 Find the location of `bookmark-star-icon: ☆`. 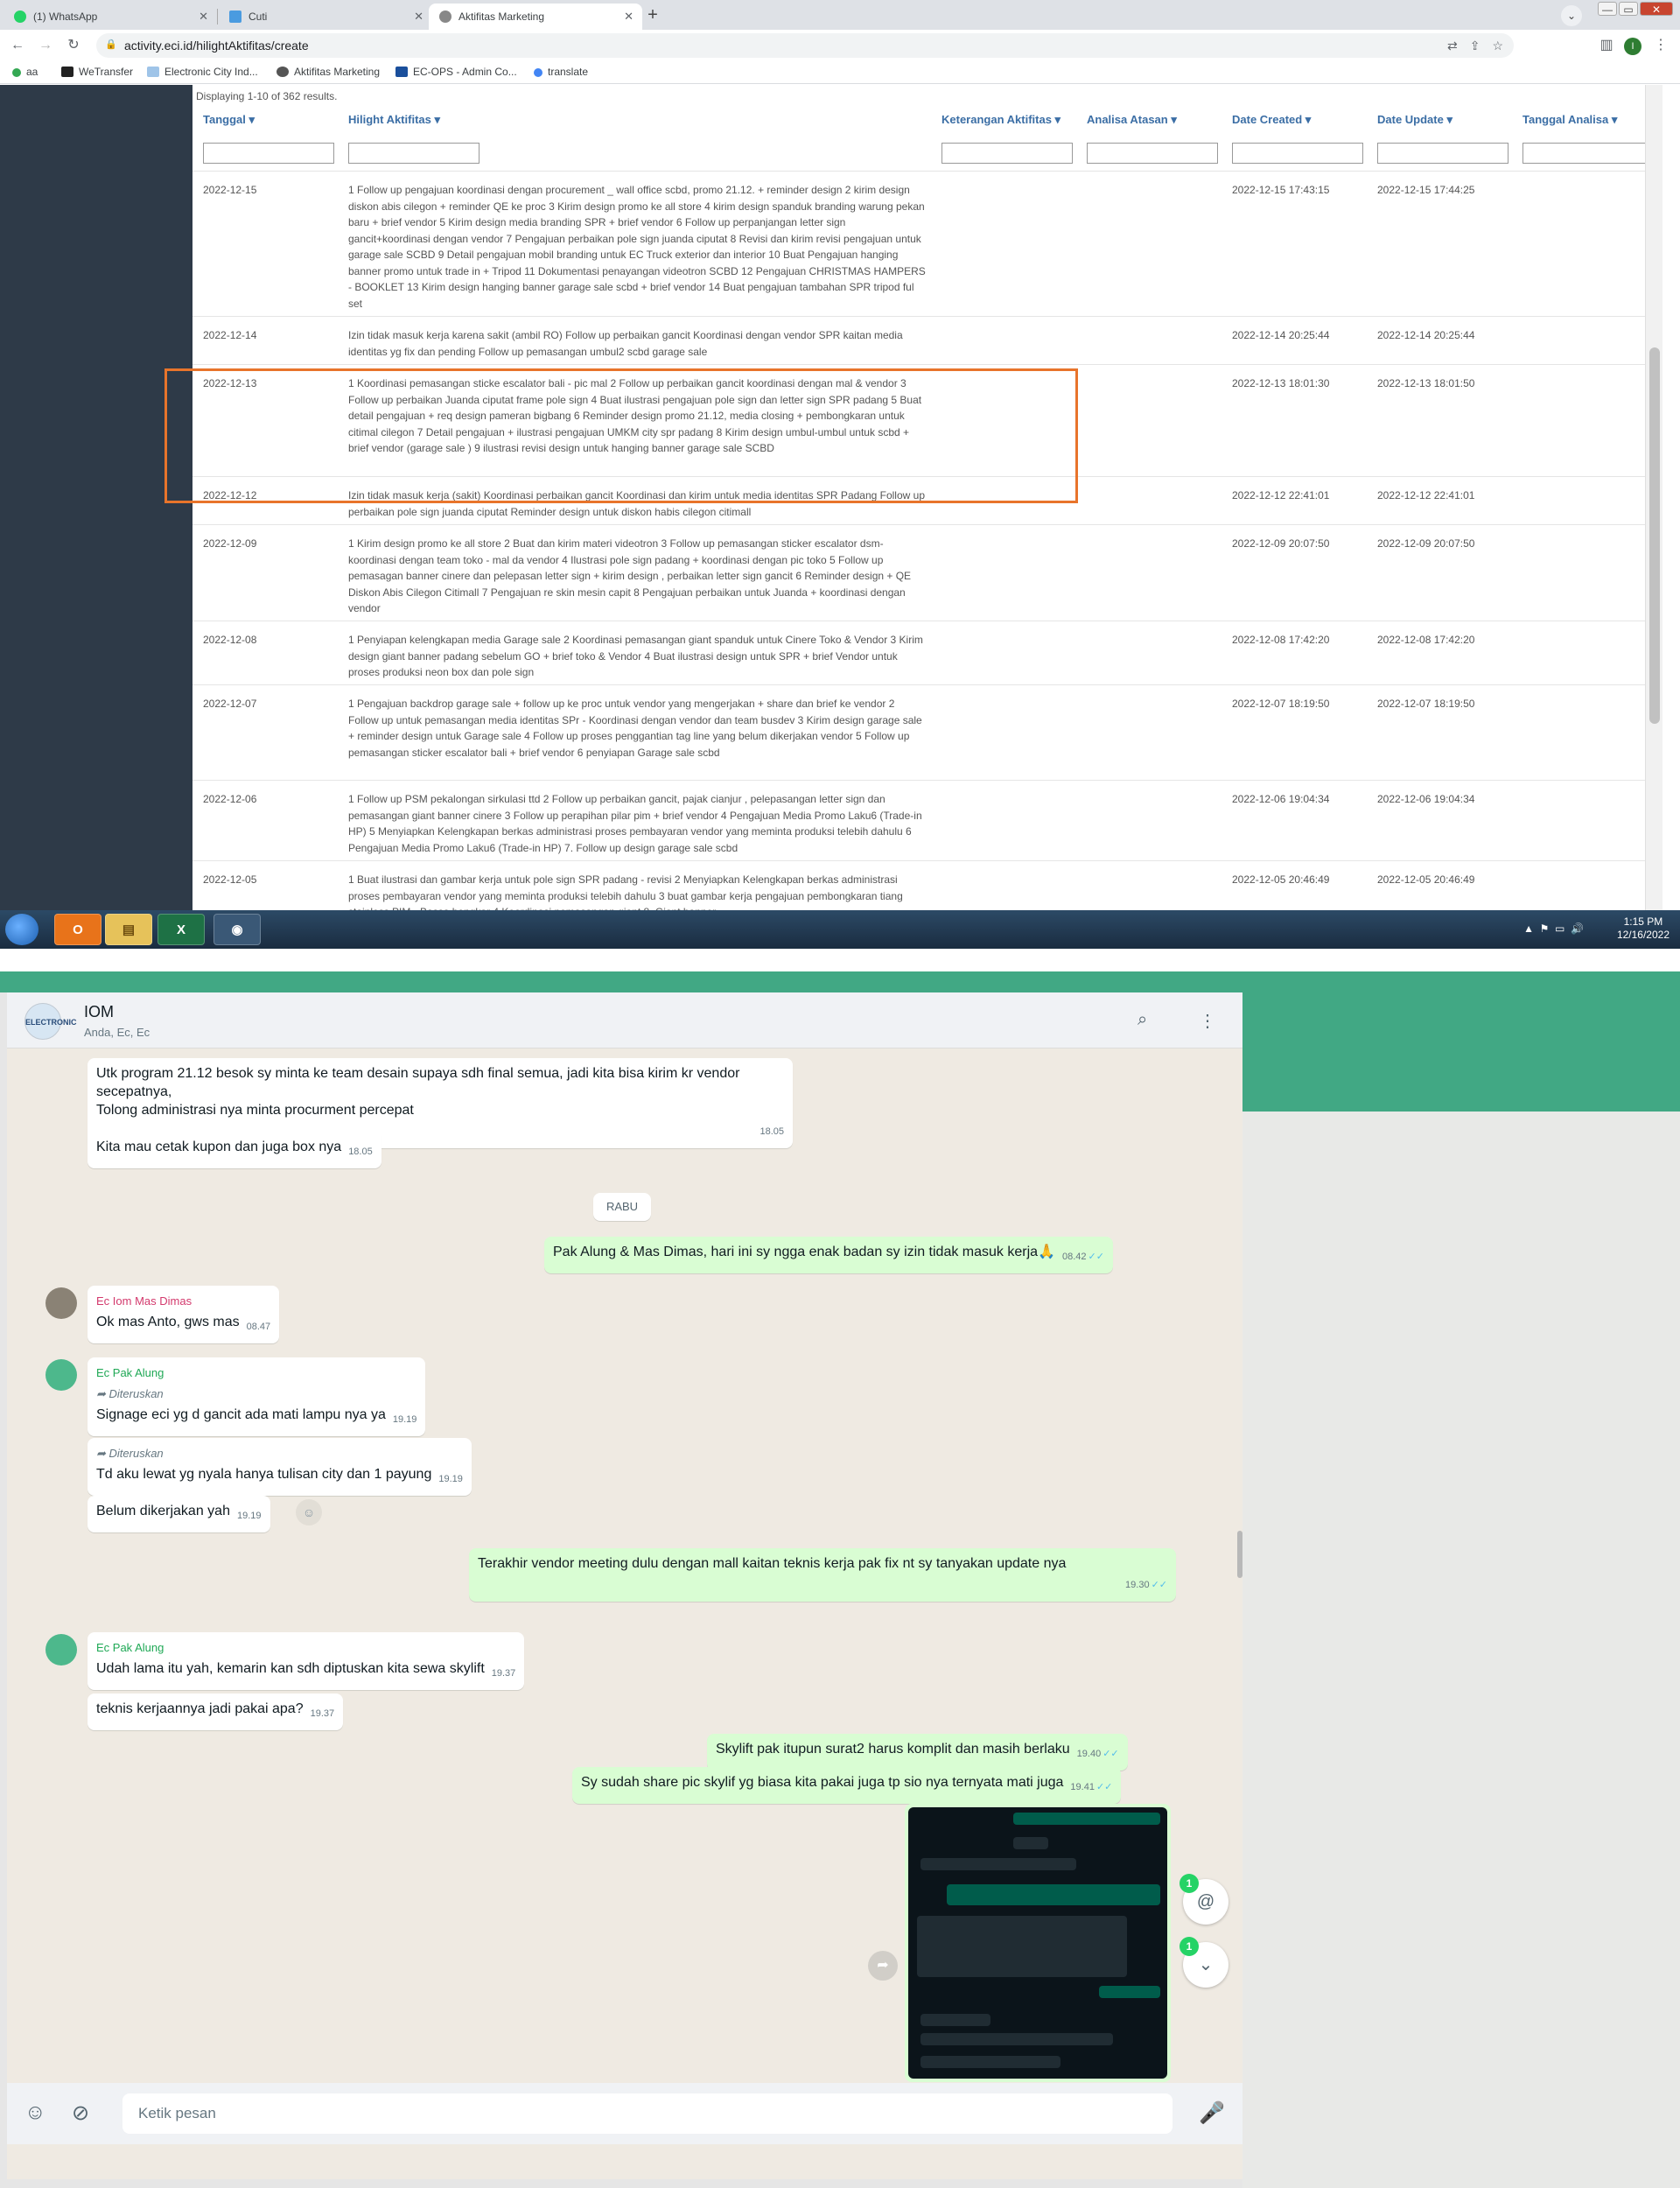

bookmark-star-icon: ☆ is located at coordinates (1497, 46).